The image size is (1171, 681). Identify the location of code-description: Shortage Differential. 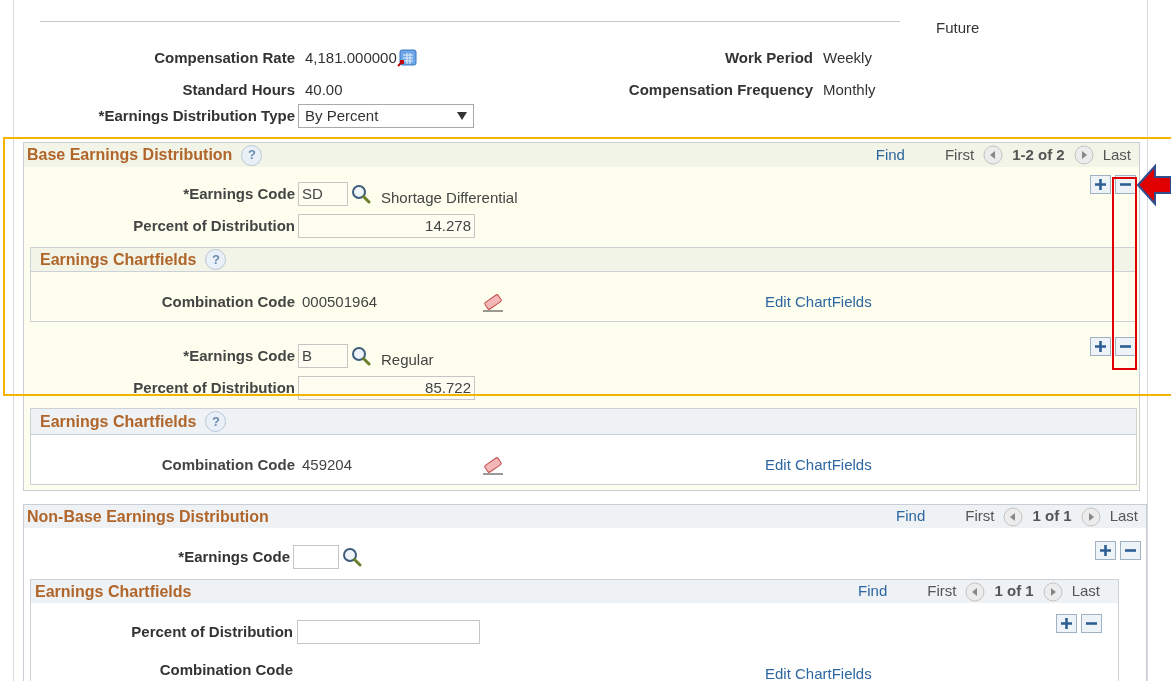
(449, 197).